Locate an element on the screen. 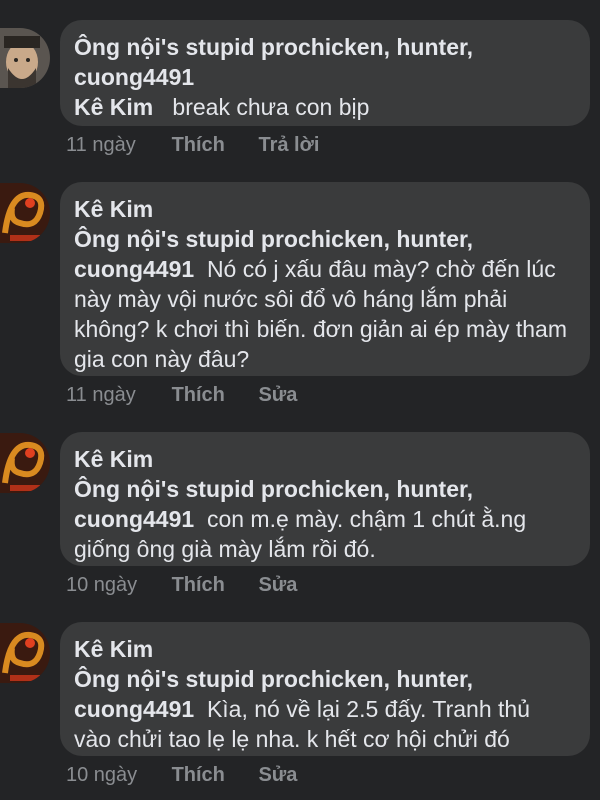  reply-button: Trả lời is located at coordinates (288, 145).